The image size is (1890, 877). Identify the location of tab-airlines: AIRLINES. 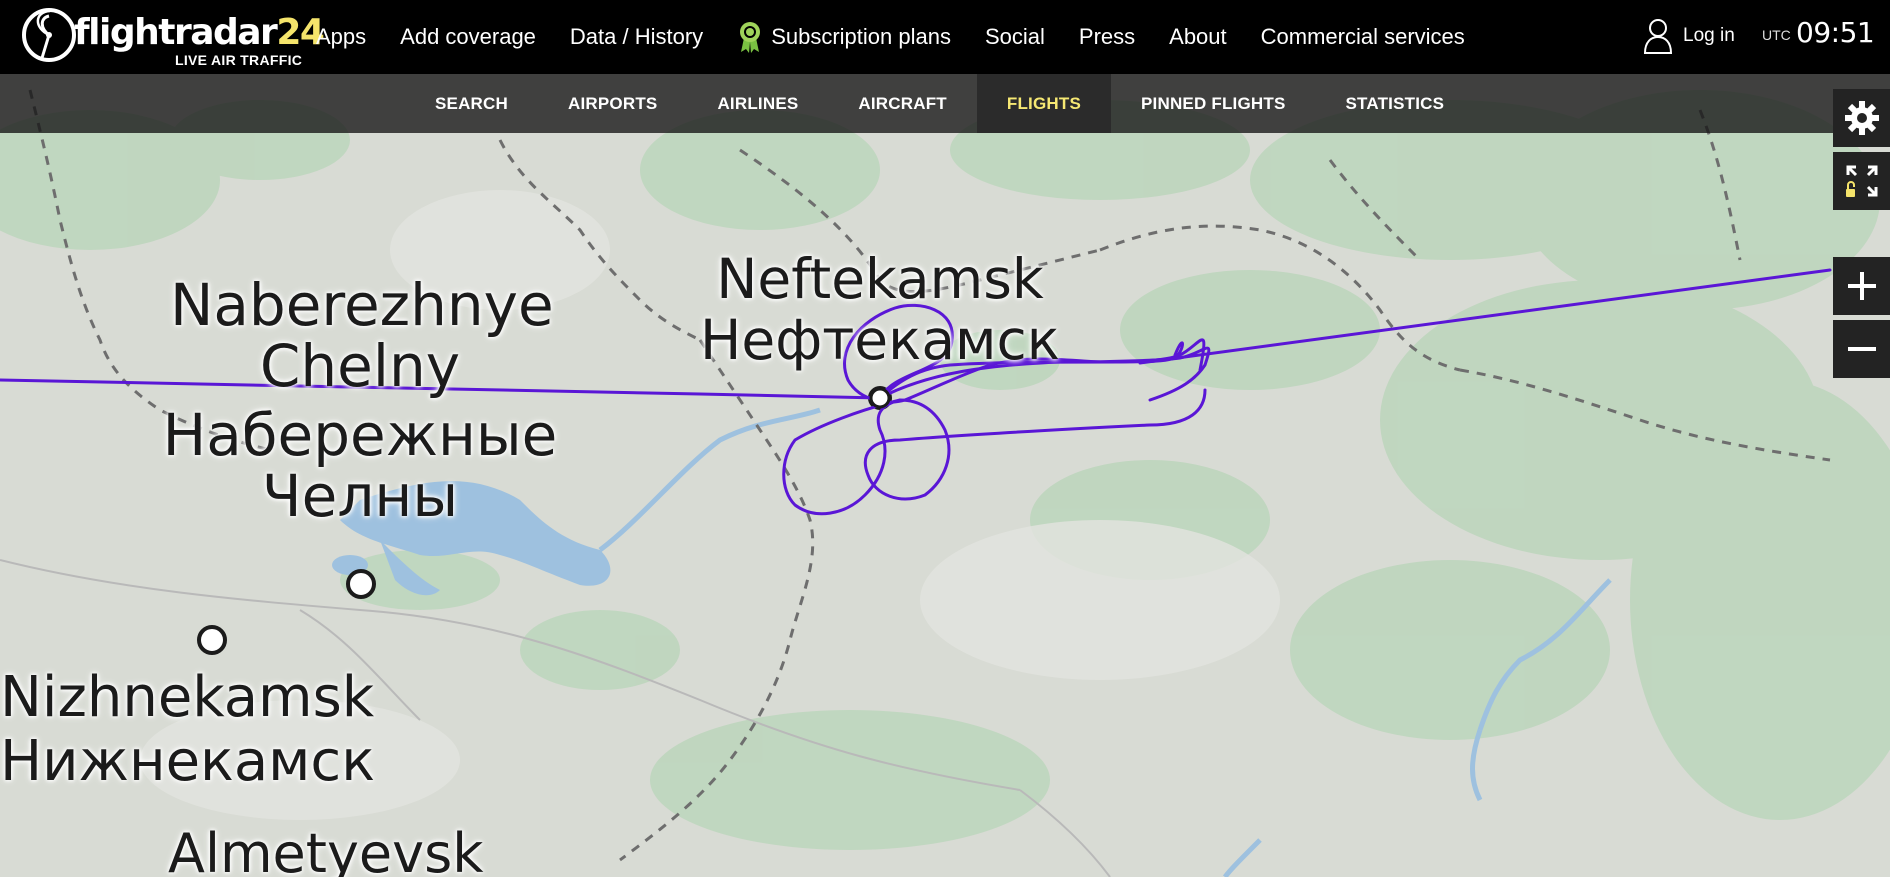
(757, 103).